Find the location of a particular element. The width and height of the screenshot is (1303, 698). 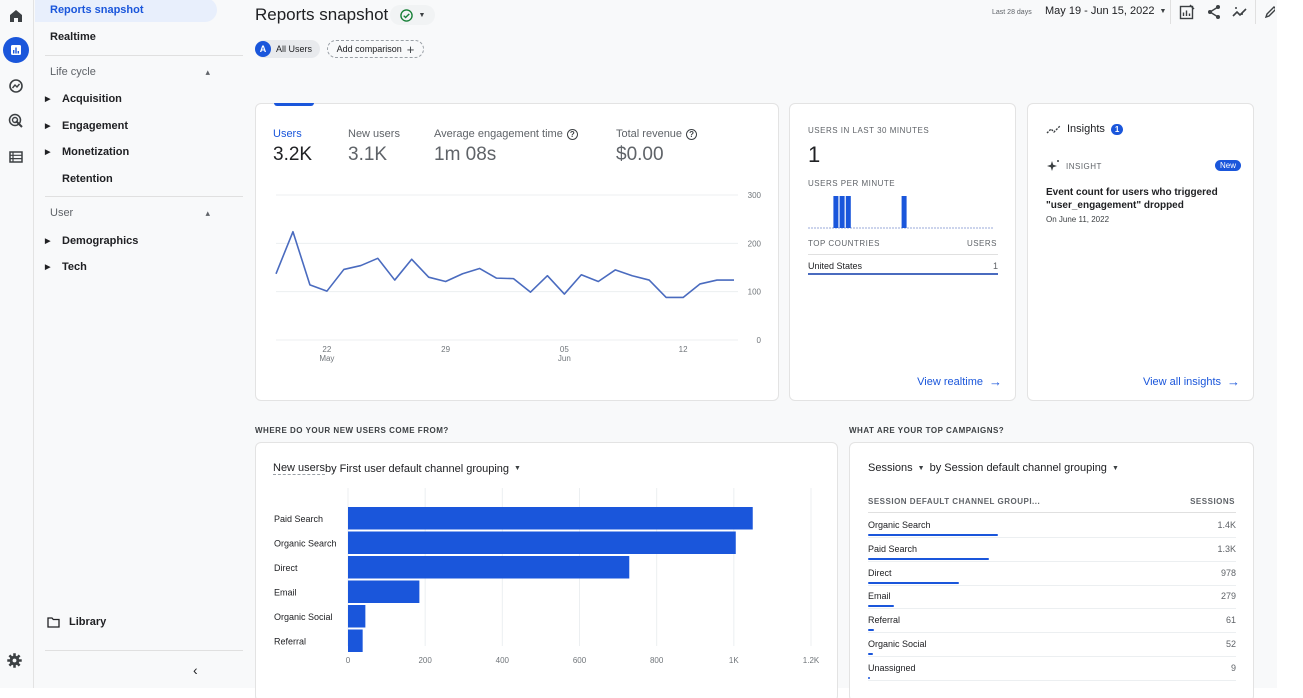

table-row: Referral 61 is located at coordinates (1052, 621).